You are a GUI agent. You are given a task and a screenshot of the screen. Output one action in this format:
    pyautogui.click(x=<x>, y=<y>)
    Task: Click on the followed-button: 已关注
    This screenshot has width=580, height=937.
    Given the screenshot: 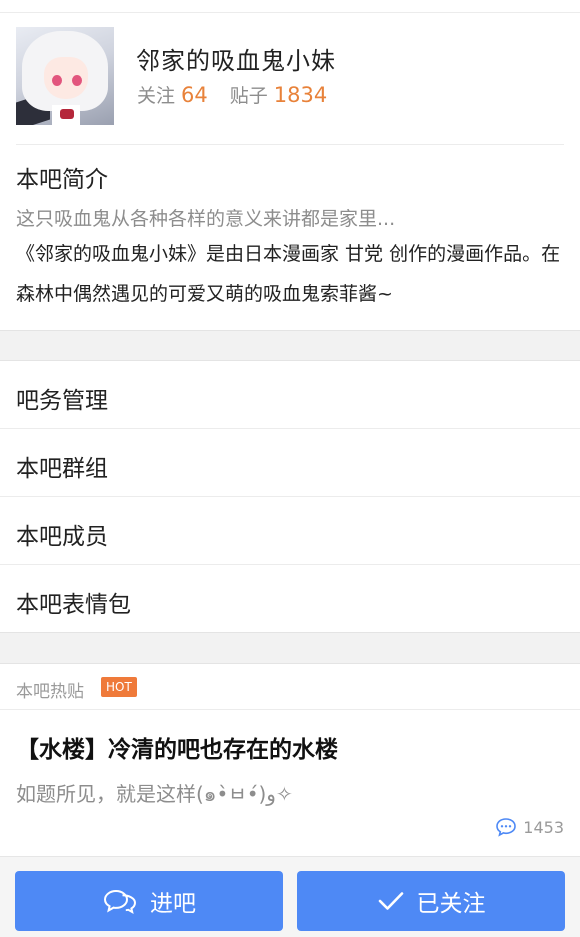 What is the action you would take?
    pyautogui.click(x=431, y=901)
    